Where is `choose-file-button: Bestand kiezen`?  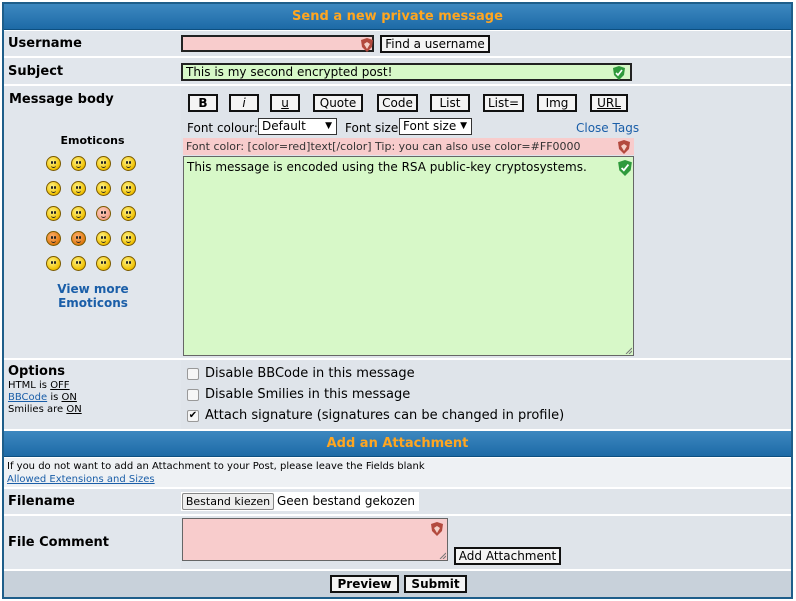 choose-file-button: Bestand kiezen is located at coordinates (228, 501).